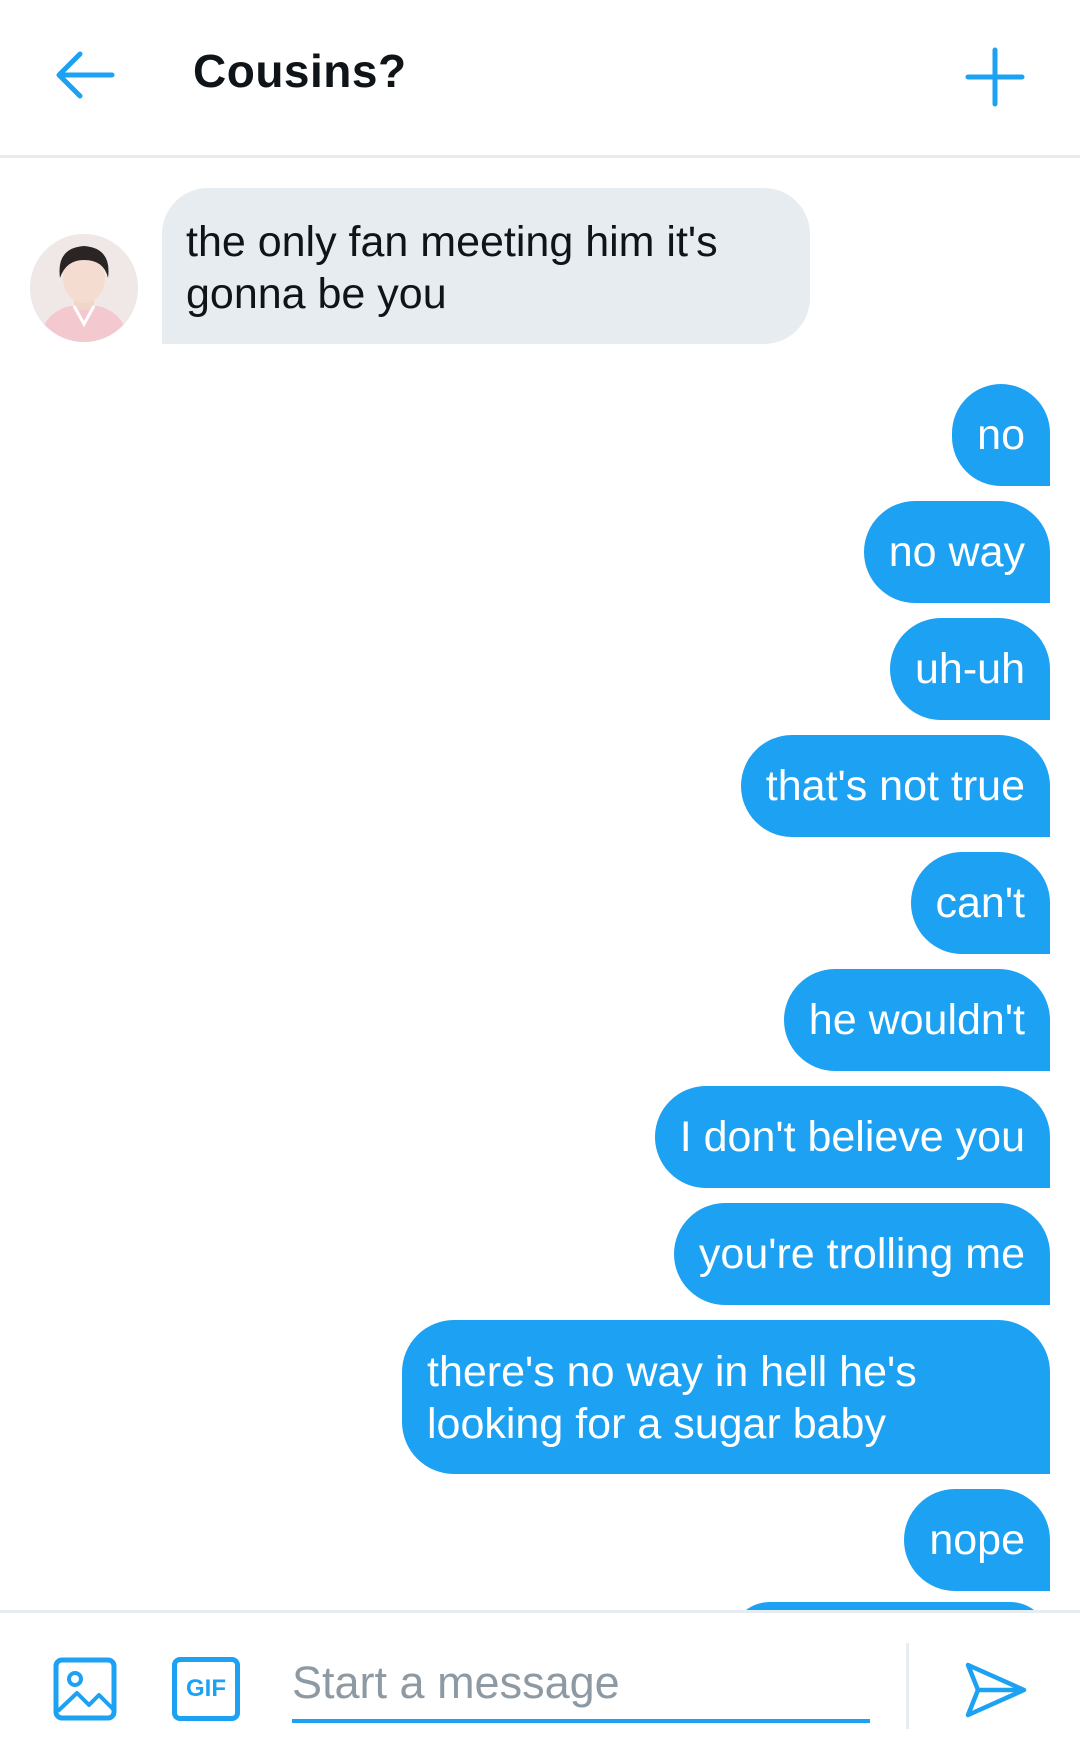 The image size is (1080, 1749). What do you see at coordinates (852, 1137) in the screenshot?
I see `outgoing-message-bubble: I don't believe you` at bounding box center [852, 1137].